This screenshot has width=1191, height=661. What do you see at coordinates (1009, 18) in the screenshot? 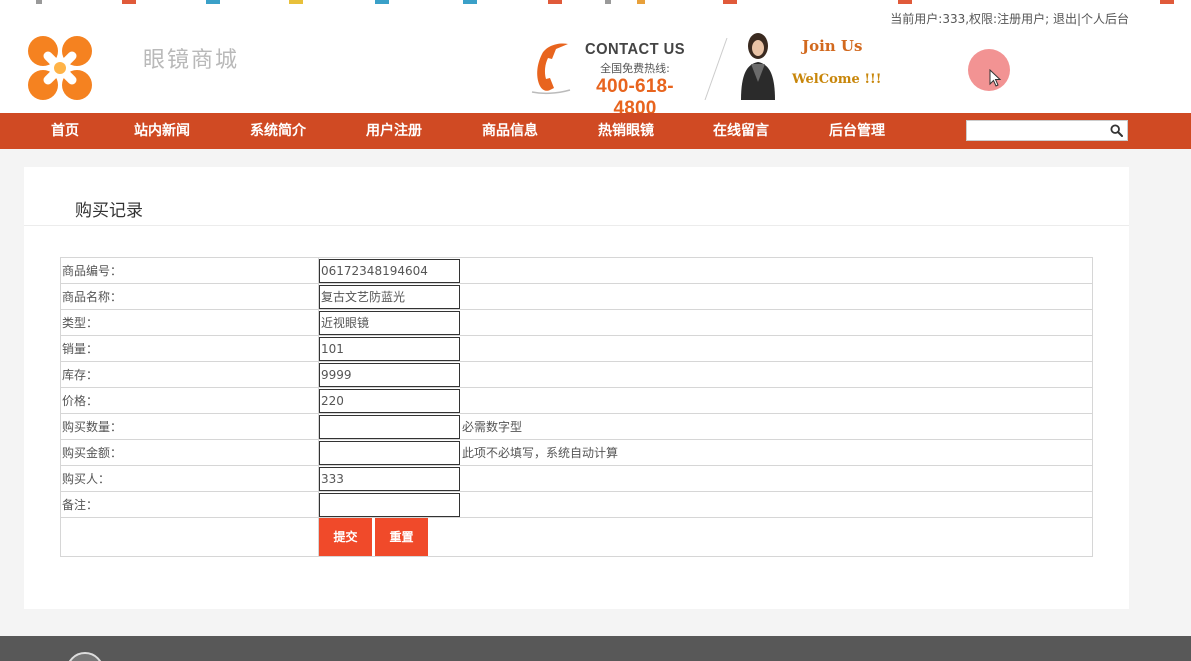
I see `current-user-info: 当前用户:333,权限:注册用户; 退出|个人后台` at bounding box center [1009, 18].